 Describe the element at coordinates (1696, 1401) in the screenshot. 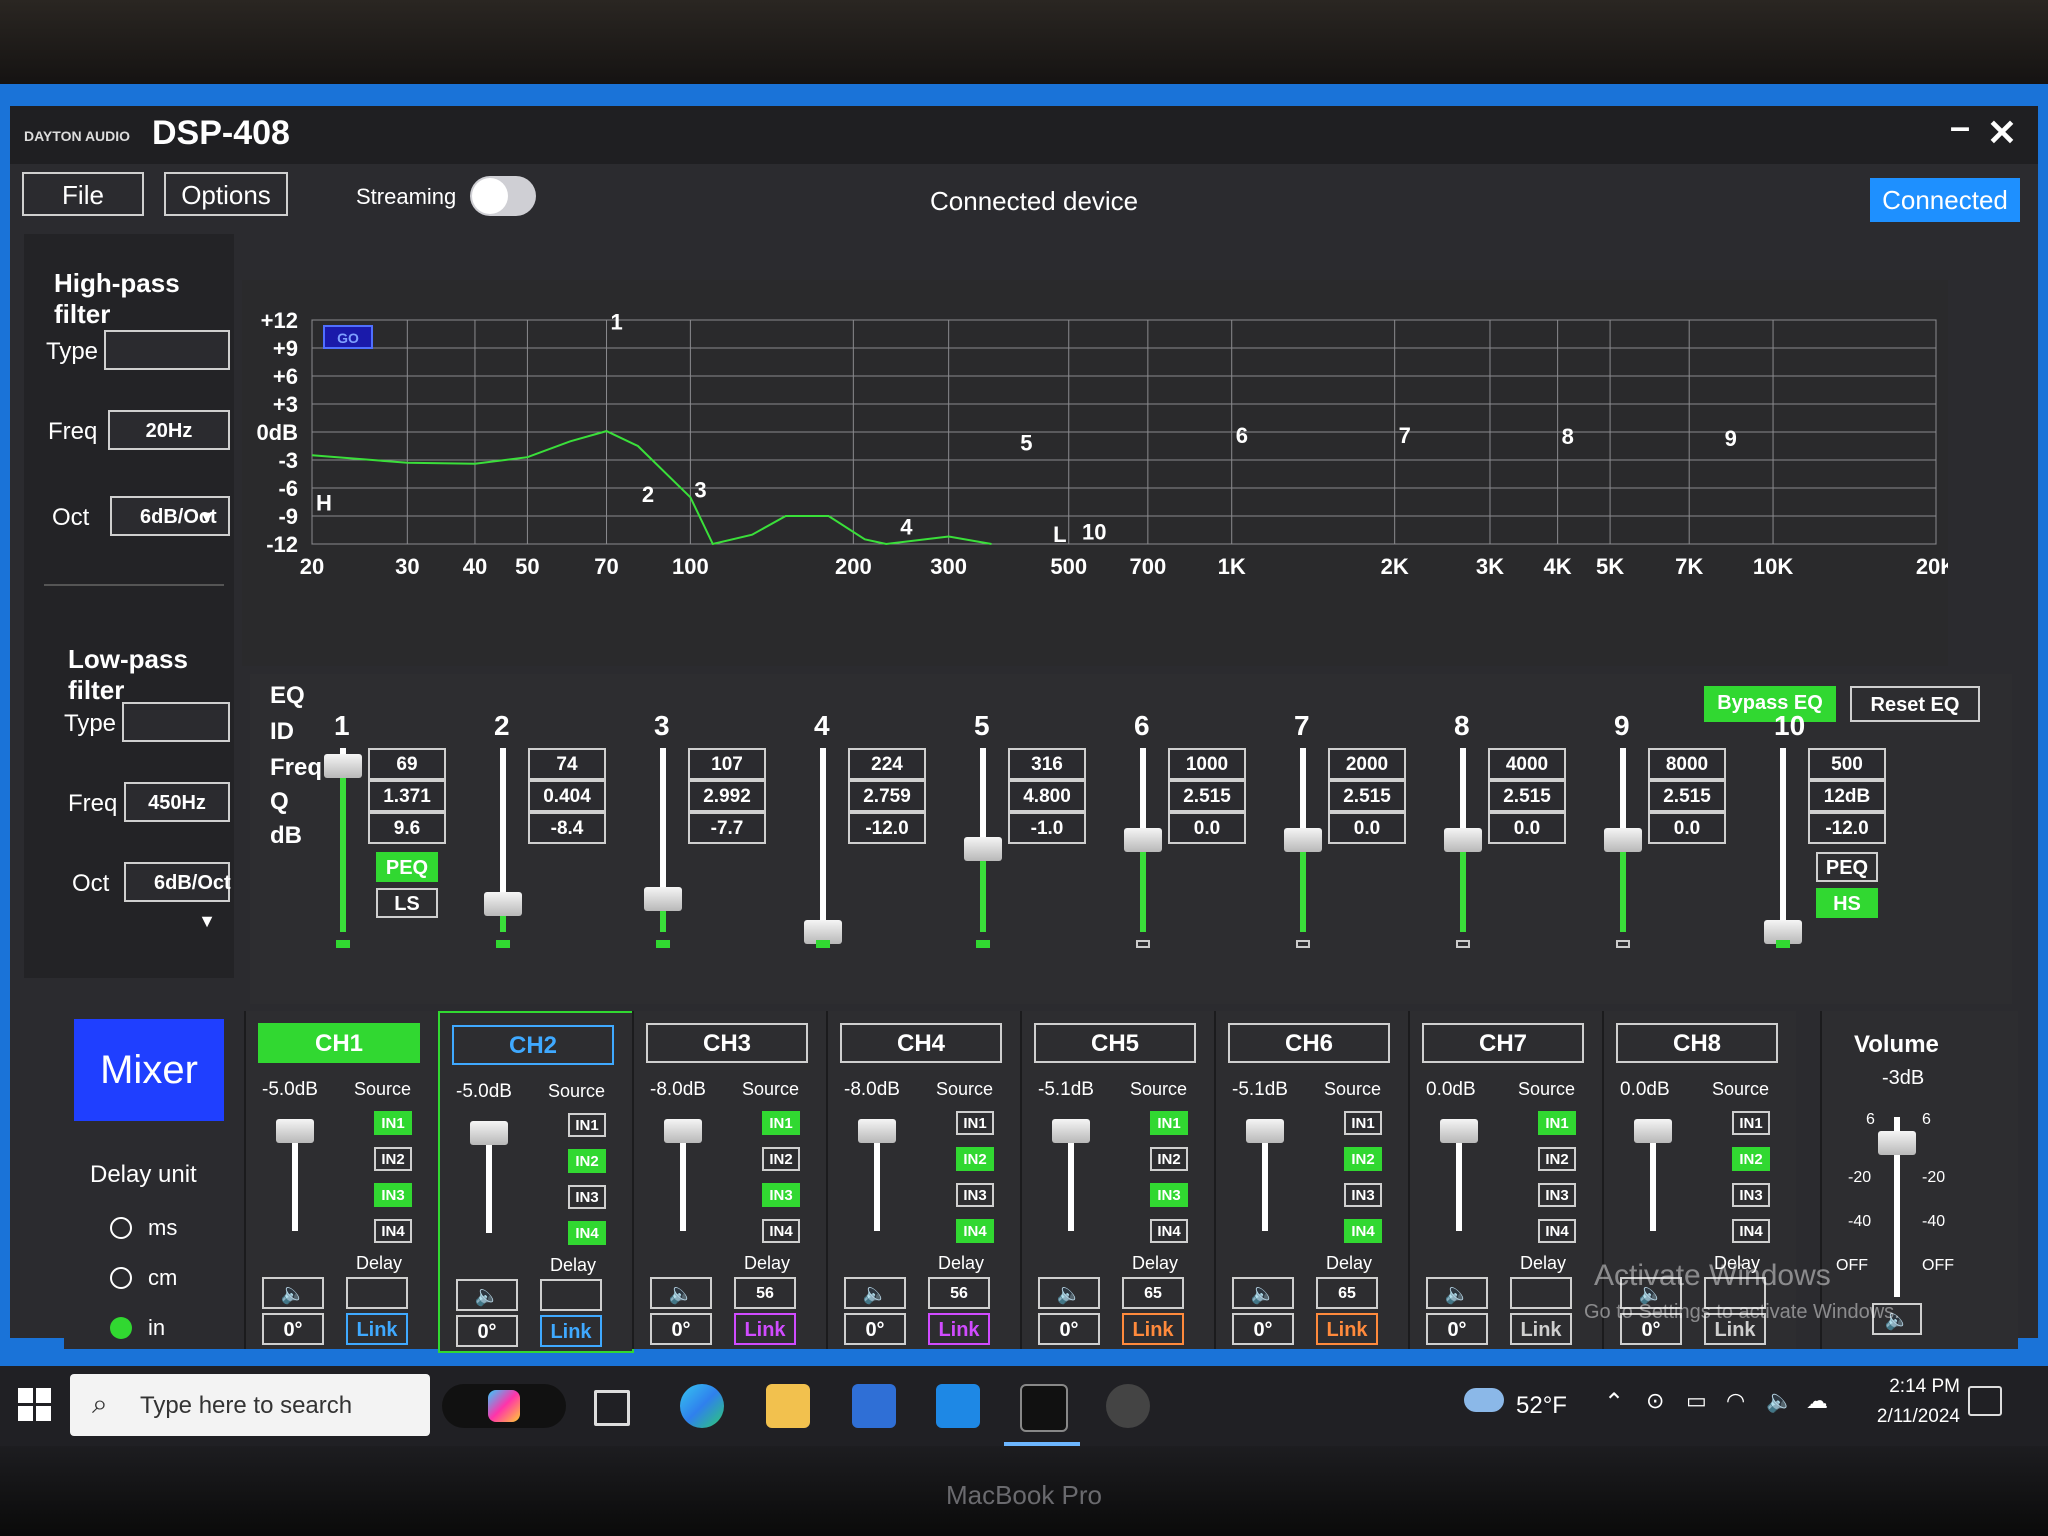

I see `tray-battery-icon: ▭` at that location.